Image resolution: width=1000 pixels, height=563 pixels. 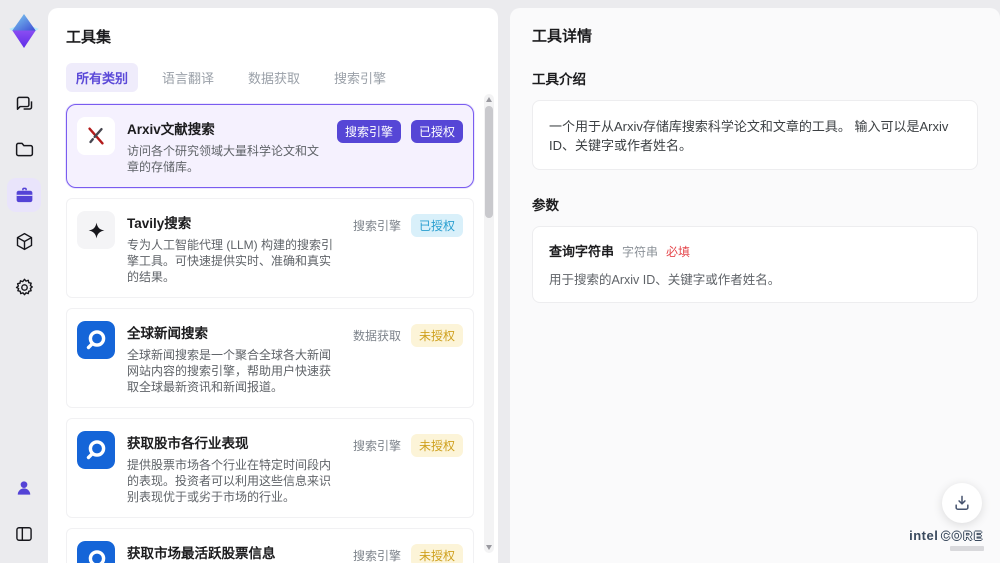 I want to click on tool-desc: 访问各个研究领域大量科学论文和文章的存储库。, so click(x=223, y=159).